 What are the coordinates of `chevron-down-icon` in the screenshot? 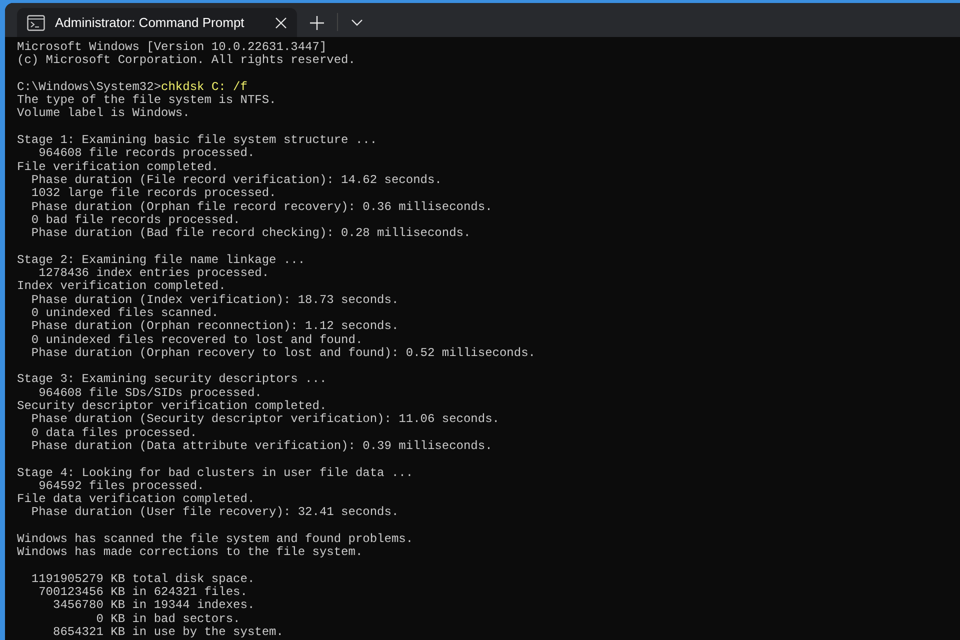 It's located at (357, 22).